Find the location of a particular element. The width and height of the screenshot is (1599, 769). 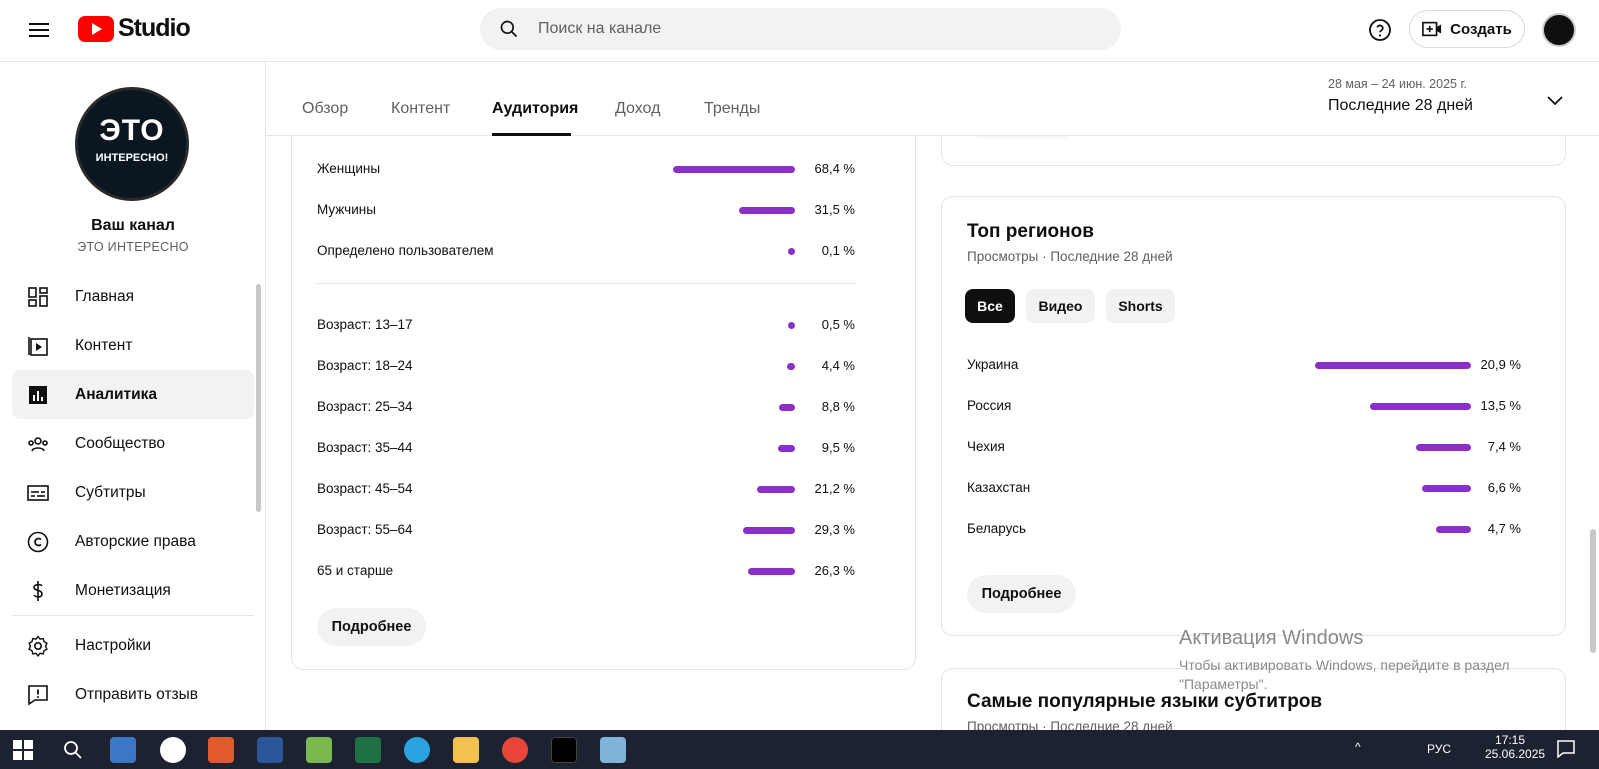

channel-avatar: ЭТО ИНТЕРЕСНО! is located at coordinates (132, 144).